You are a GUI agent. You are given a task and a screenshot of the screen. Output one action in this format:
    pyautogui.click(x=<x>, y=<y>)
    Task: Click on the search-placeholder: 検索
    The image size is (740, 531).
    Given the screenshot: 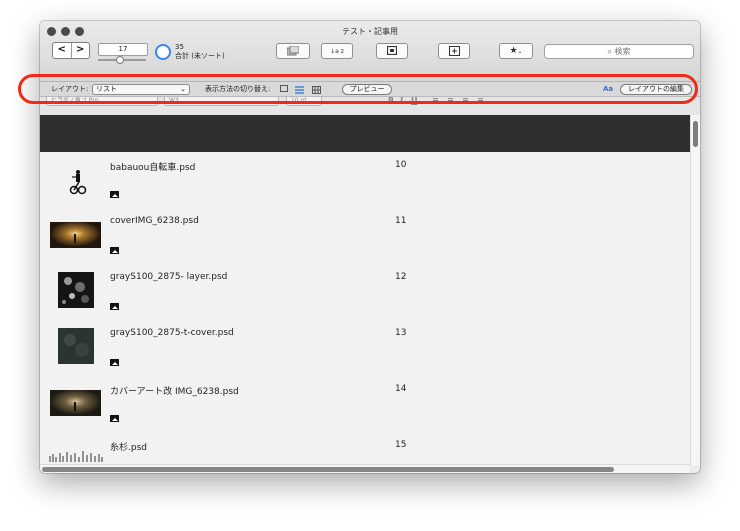 What is the action you would take?
    pyautogui.click(x=622, y=51)
    